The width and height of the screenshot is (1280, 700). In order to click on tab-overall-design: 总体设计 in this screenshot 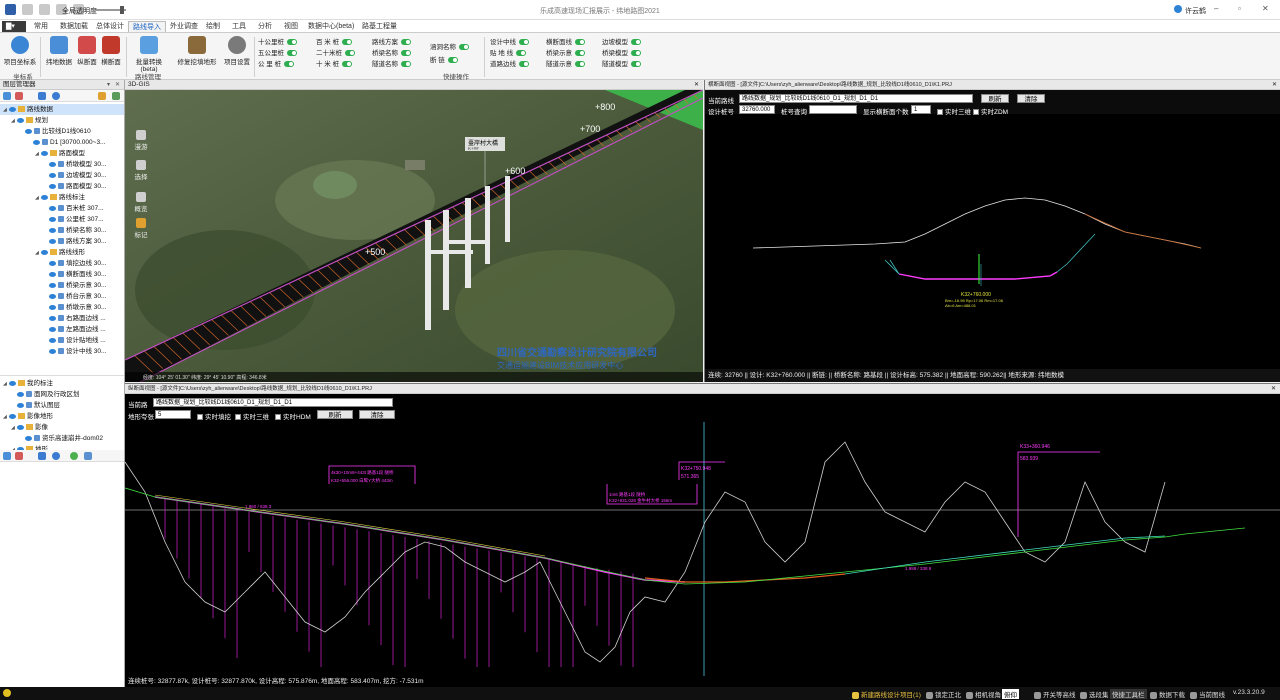, I will do `click(110, 26)`.